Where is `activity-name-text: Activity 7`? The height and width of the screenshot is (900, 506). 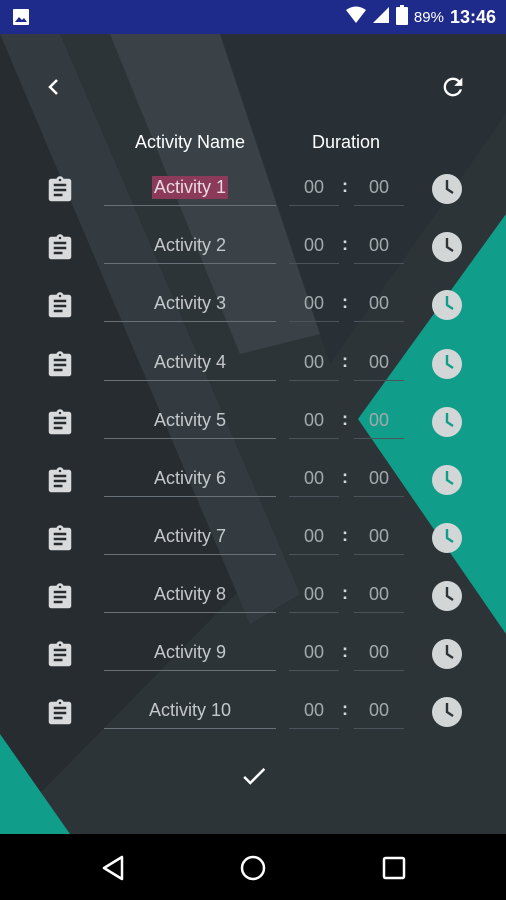
activity-name-text: Activity 7 is located at coordinates (190, 535).